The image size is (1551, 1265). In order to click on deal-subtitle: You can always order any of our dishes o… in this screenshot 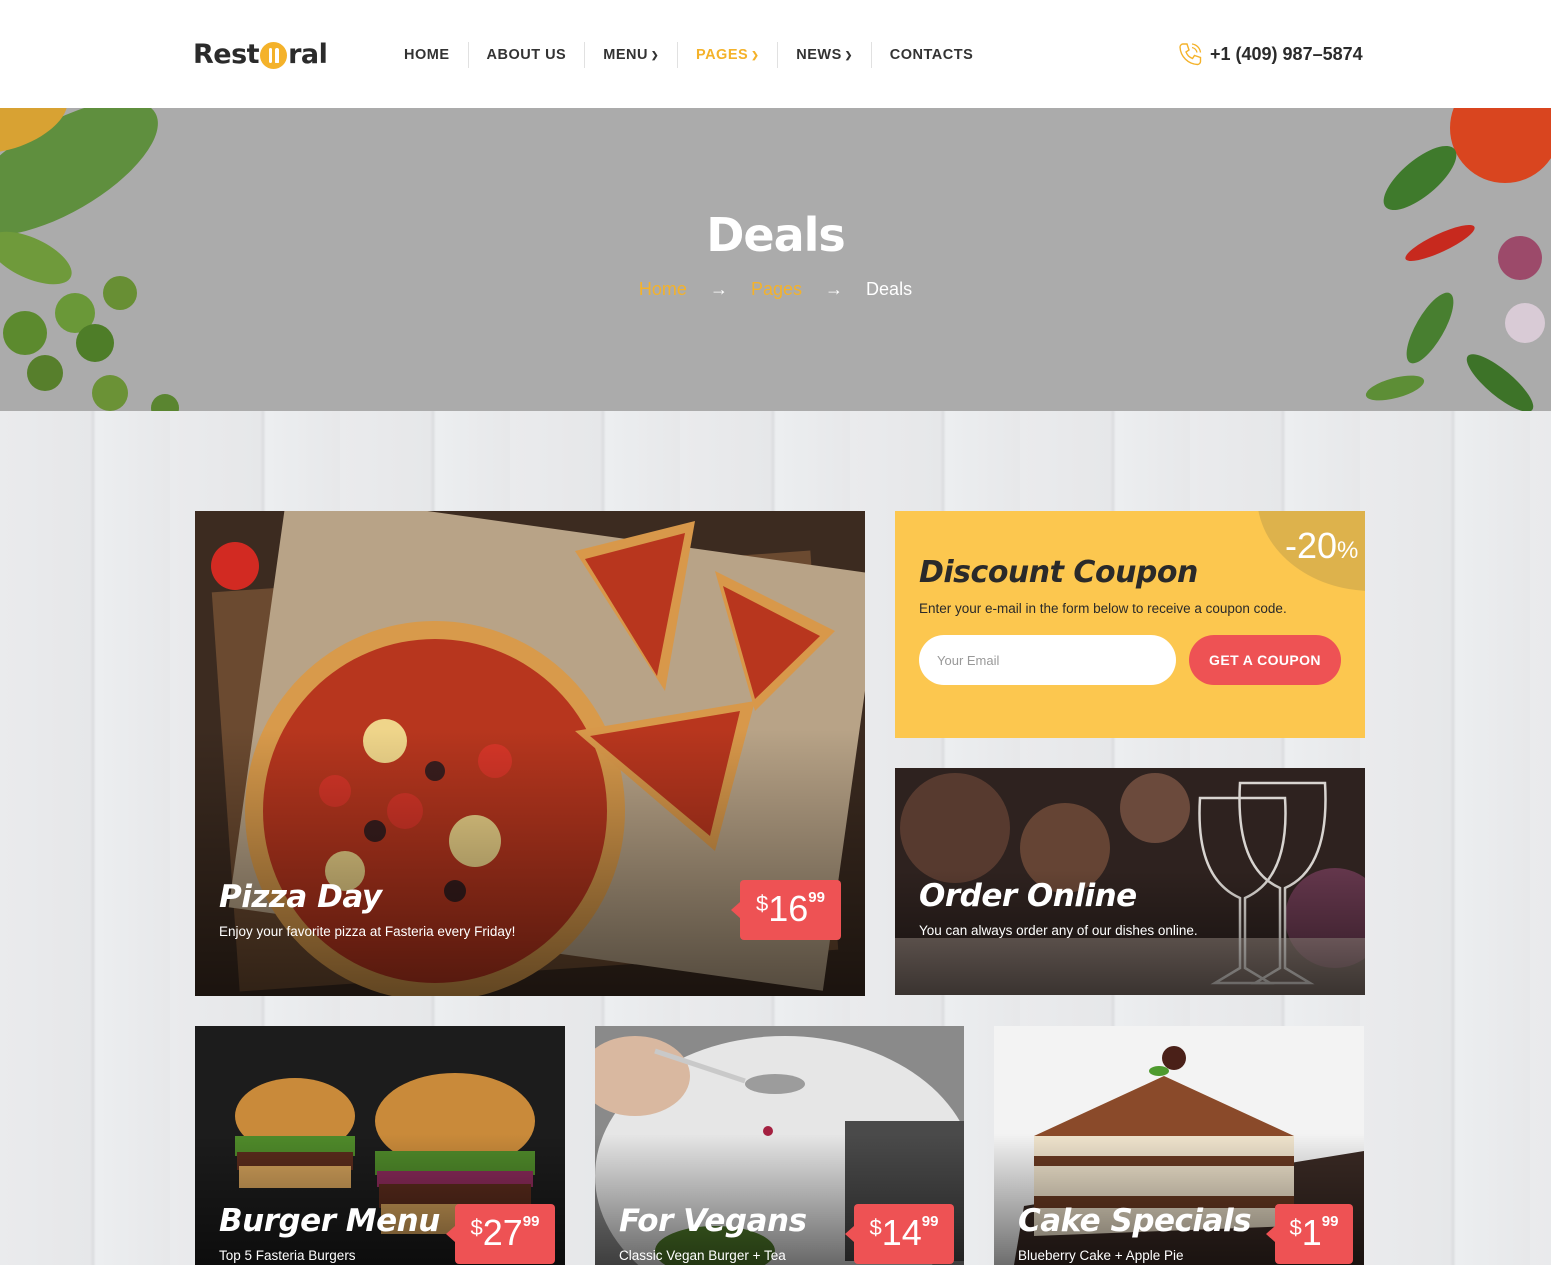, I will do `click(1058, 930)`.